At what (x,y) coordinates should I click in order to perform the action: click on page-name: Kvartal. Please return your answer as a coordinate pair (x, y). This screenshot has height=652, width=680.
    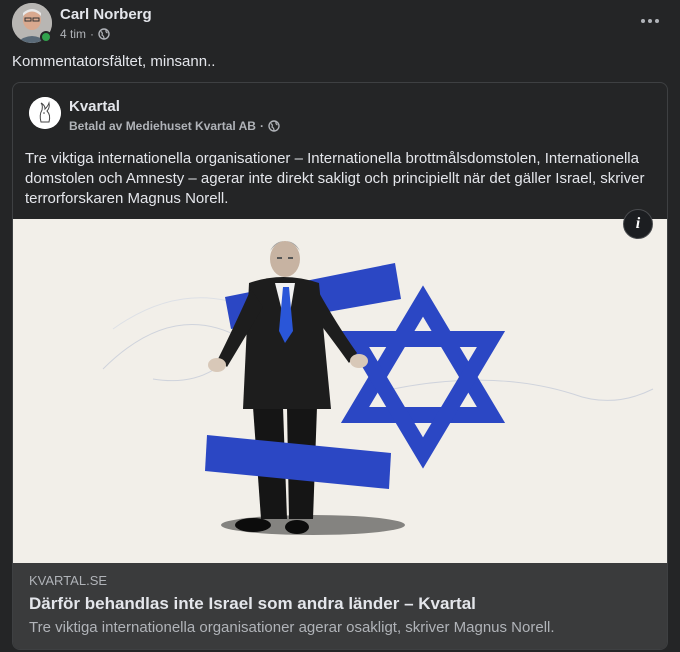
    Looking at the image, I should click on (94, 106).